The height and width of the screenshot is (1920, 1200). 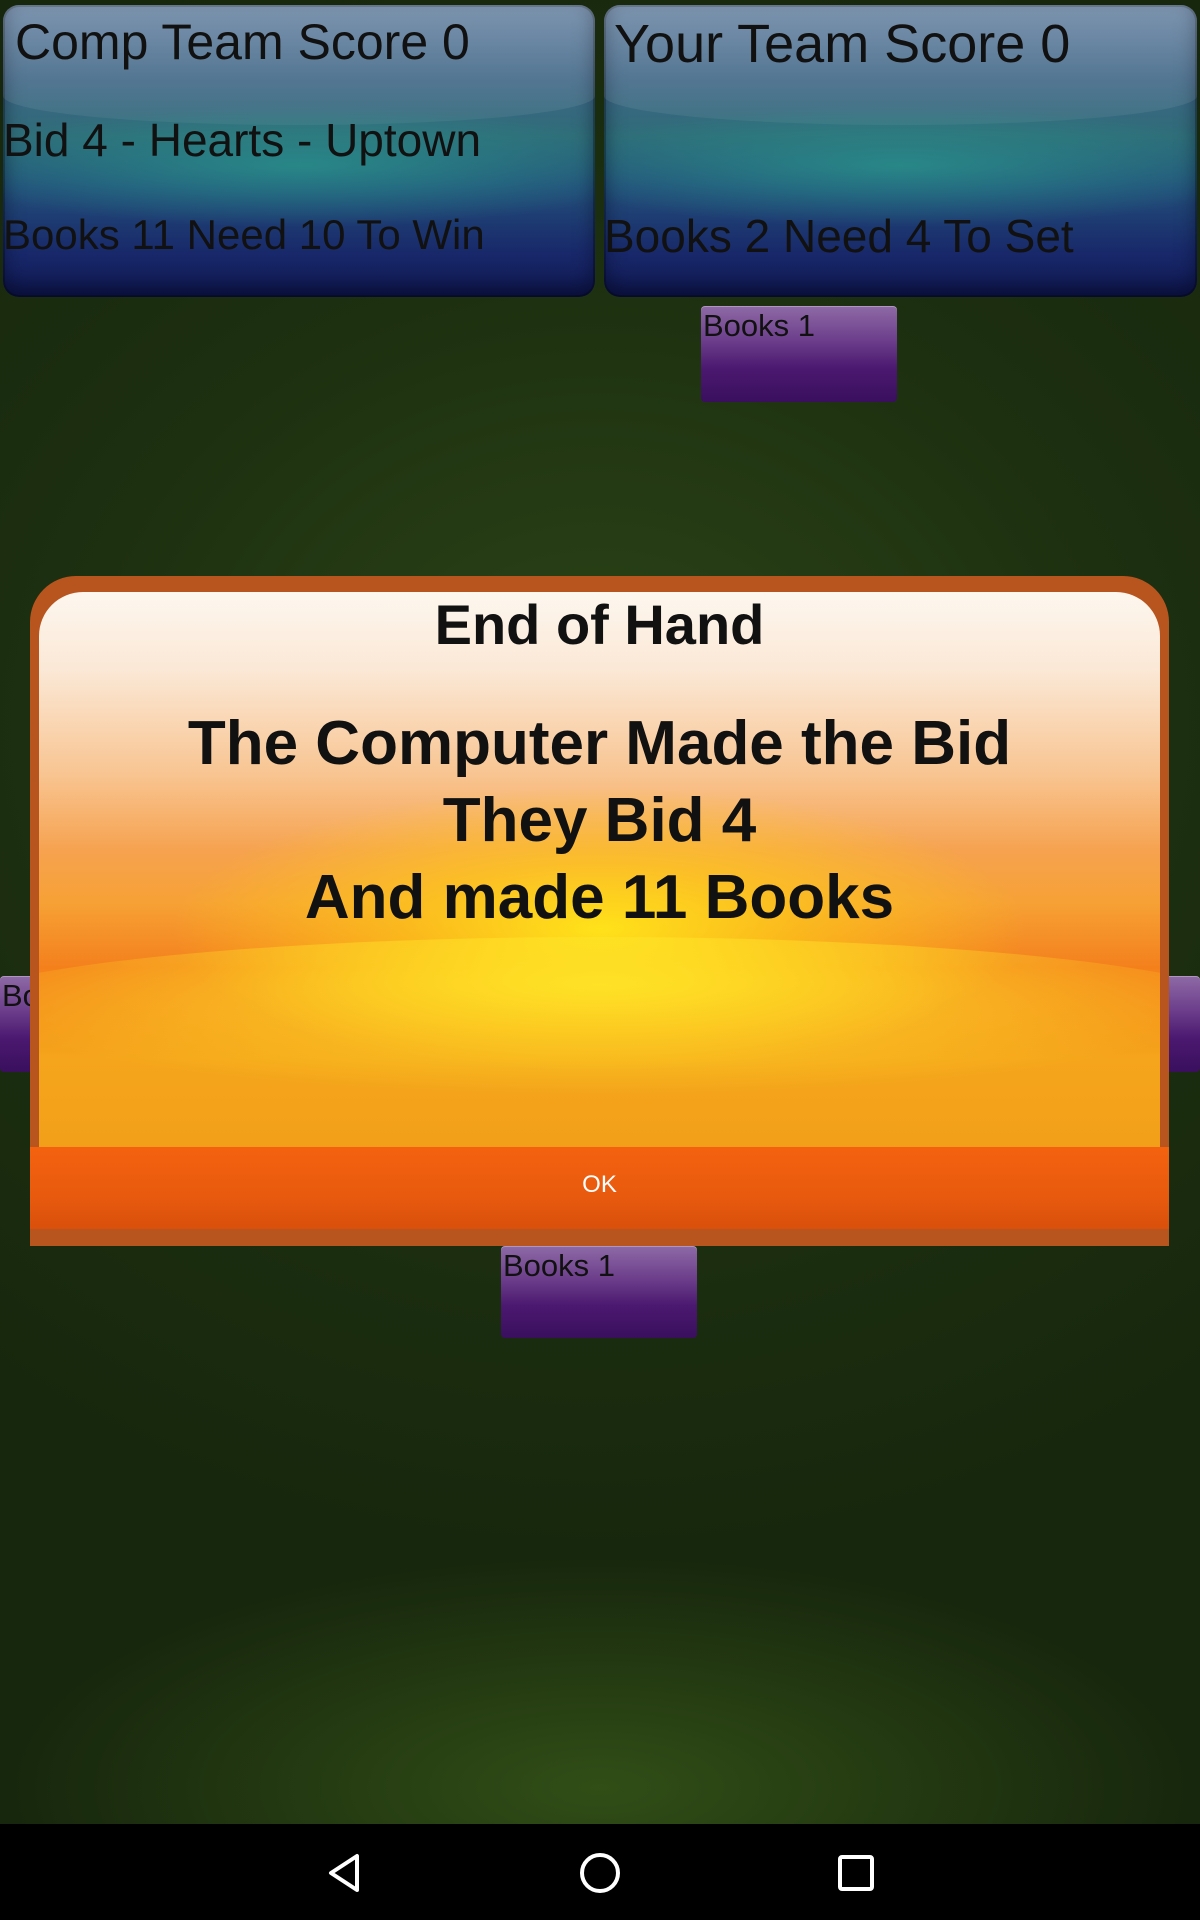 I want to click on books-tag-bottom-player: Books 1, so click(x=599, y=1292).